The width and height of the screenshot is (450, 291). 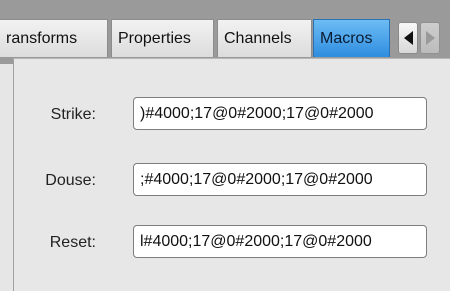 What do you see at coordinates (280, 179) in the screenshot?
I see `douse-field: ;#4000;17@0#2000;17@0#2000` at bounding box center [280, 179].